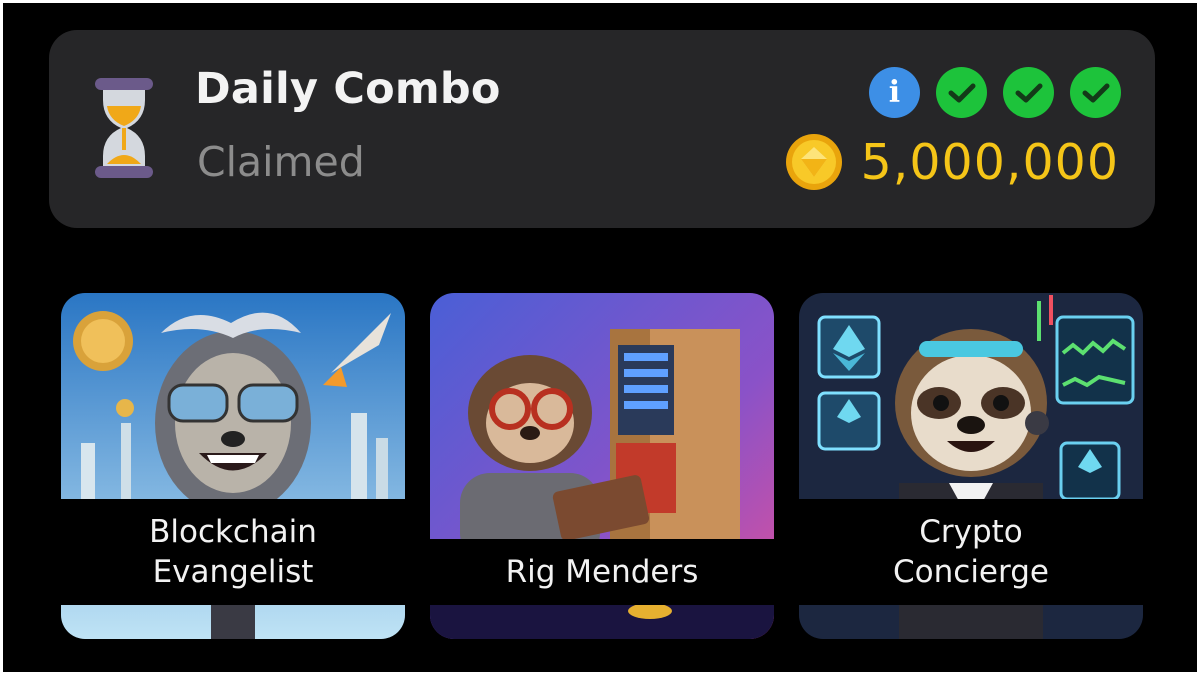 The image size is (1200, 675). What do you see at coordinates (124, 128) in the screenshot?
I see `hourglass-icon` at bounding box center [124, 128].